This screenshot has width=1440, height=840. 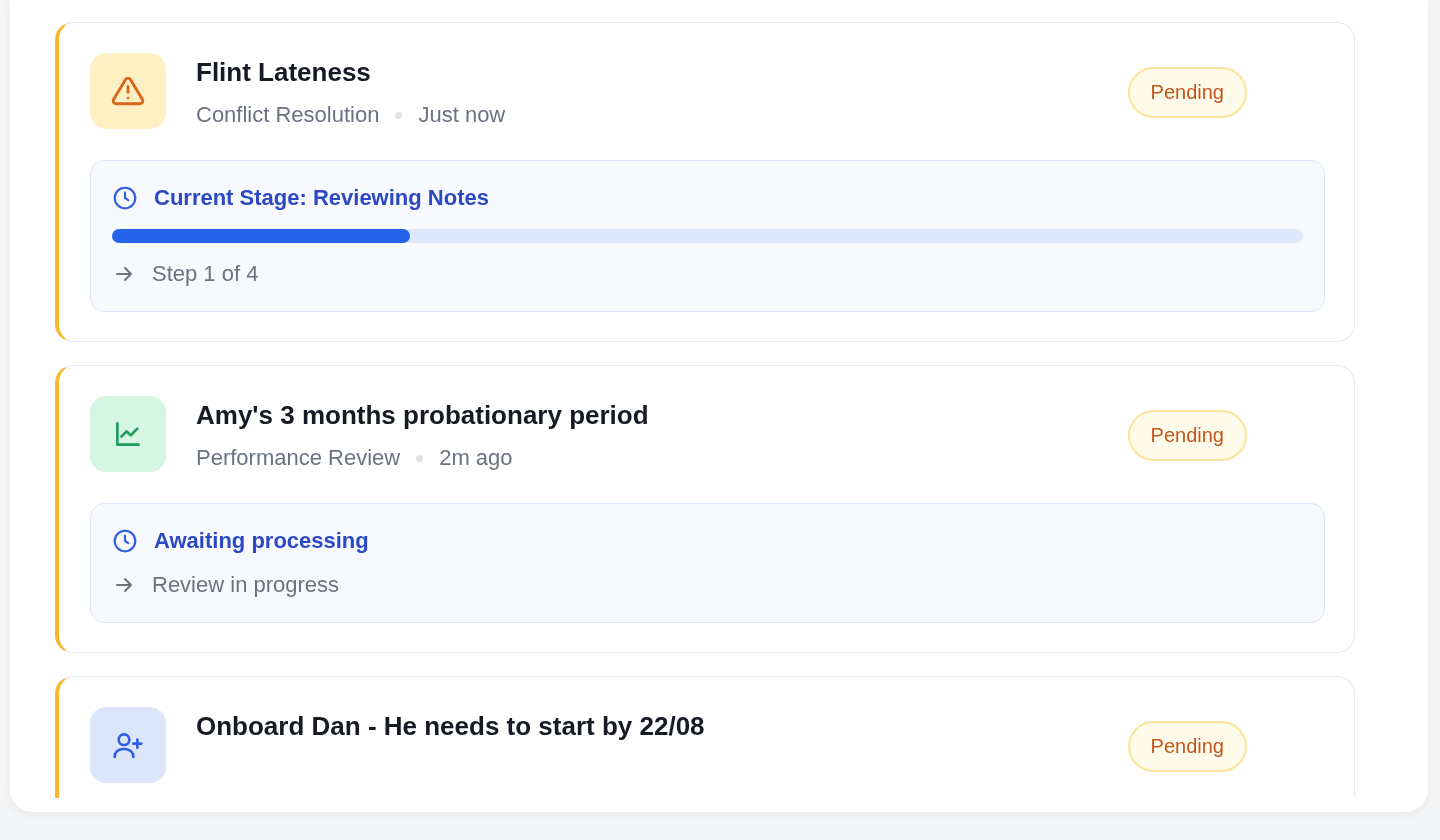 I want to click on task-title: Onboard Dan - He needs to start by 22/08, so click(x=451, y=726).